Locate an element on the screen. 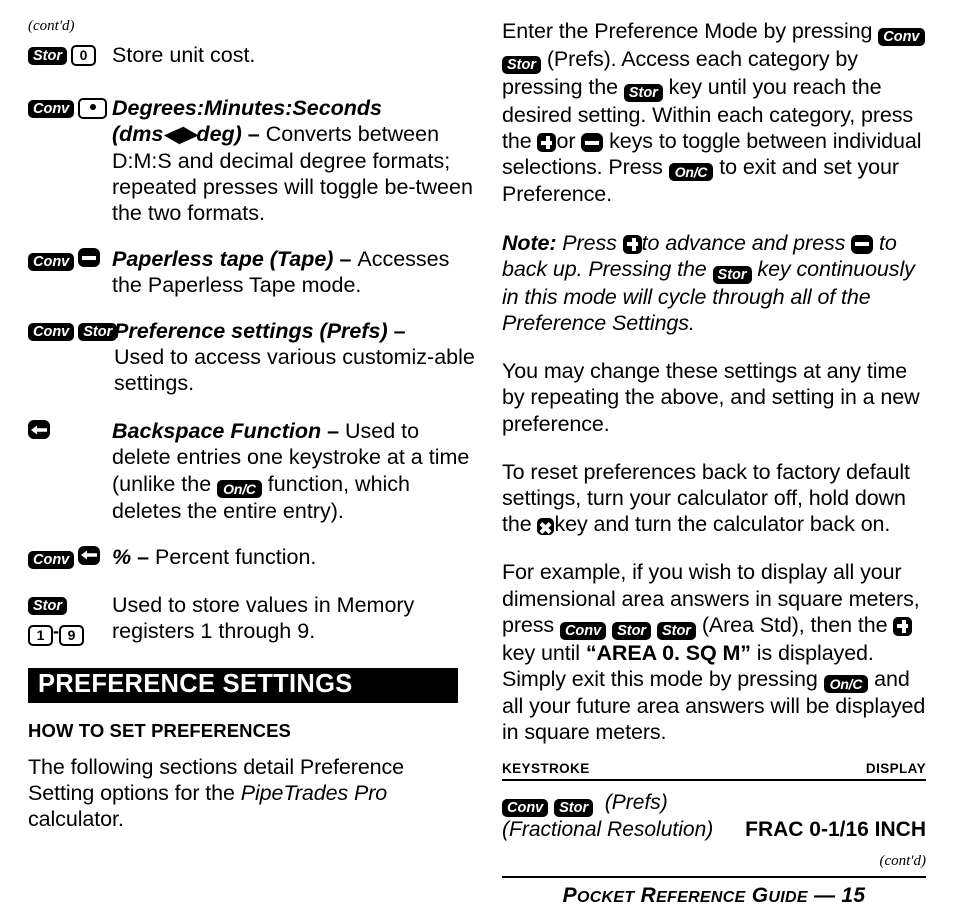 The width and height of the screenshot is (954, 911). entry-text: Store unit cost. is located at coordinates (184, 55).